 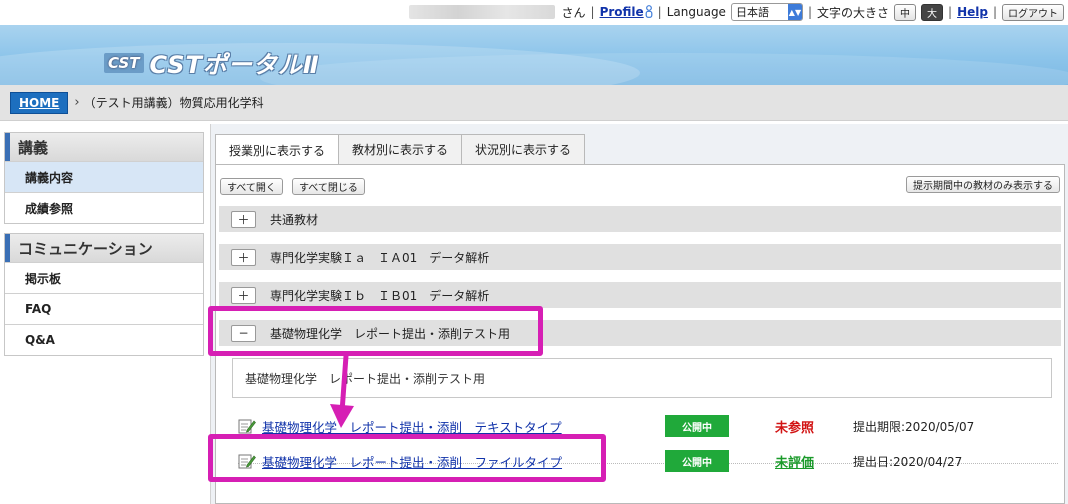 I want to click on section-description: 基礎物理化学 レポート提出・添削テスト用, so click(x=642, y=378).